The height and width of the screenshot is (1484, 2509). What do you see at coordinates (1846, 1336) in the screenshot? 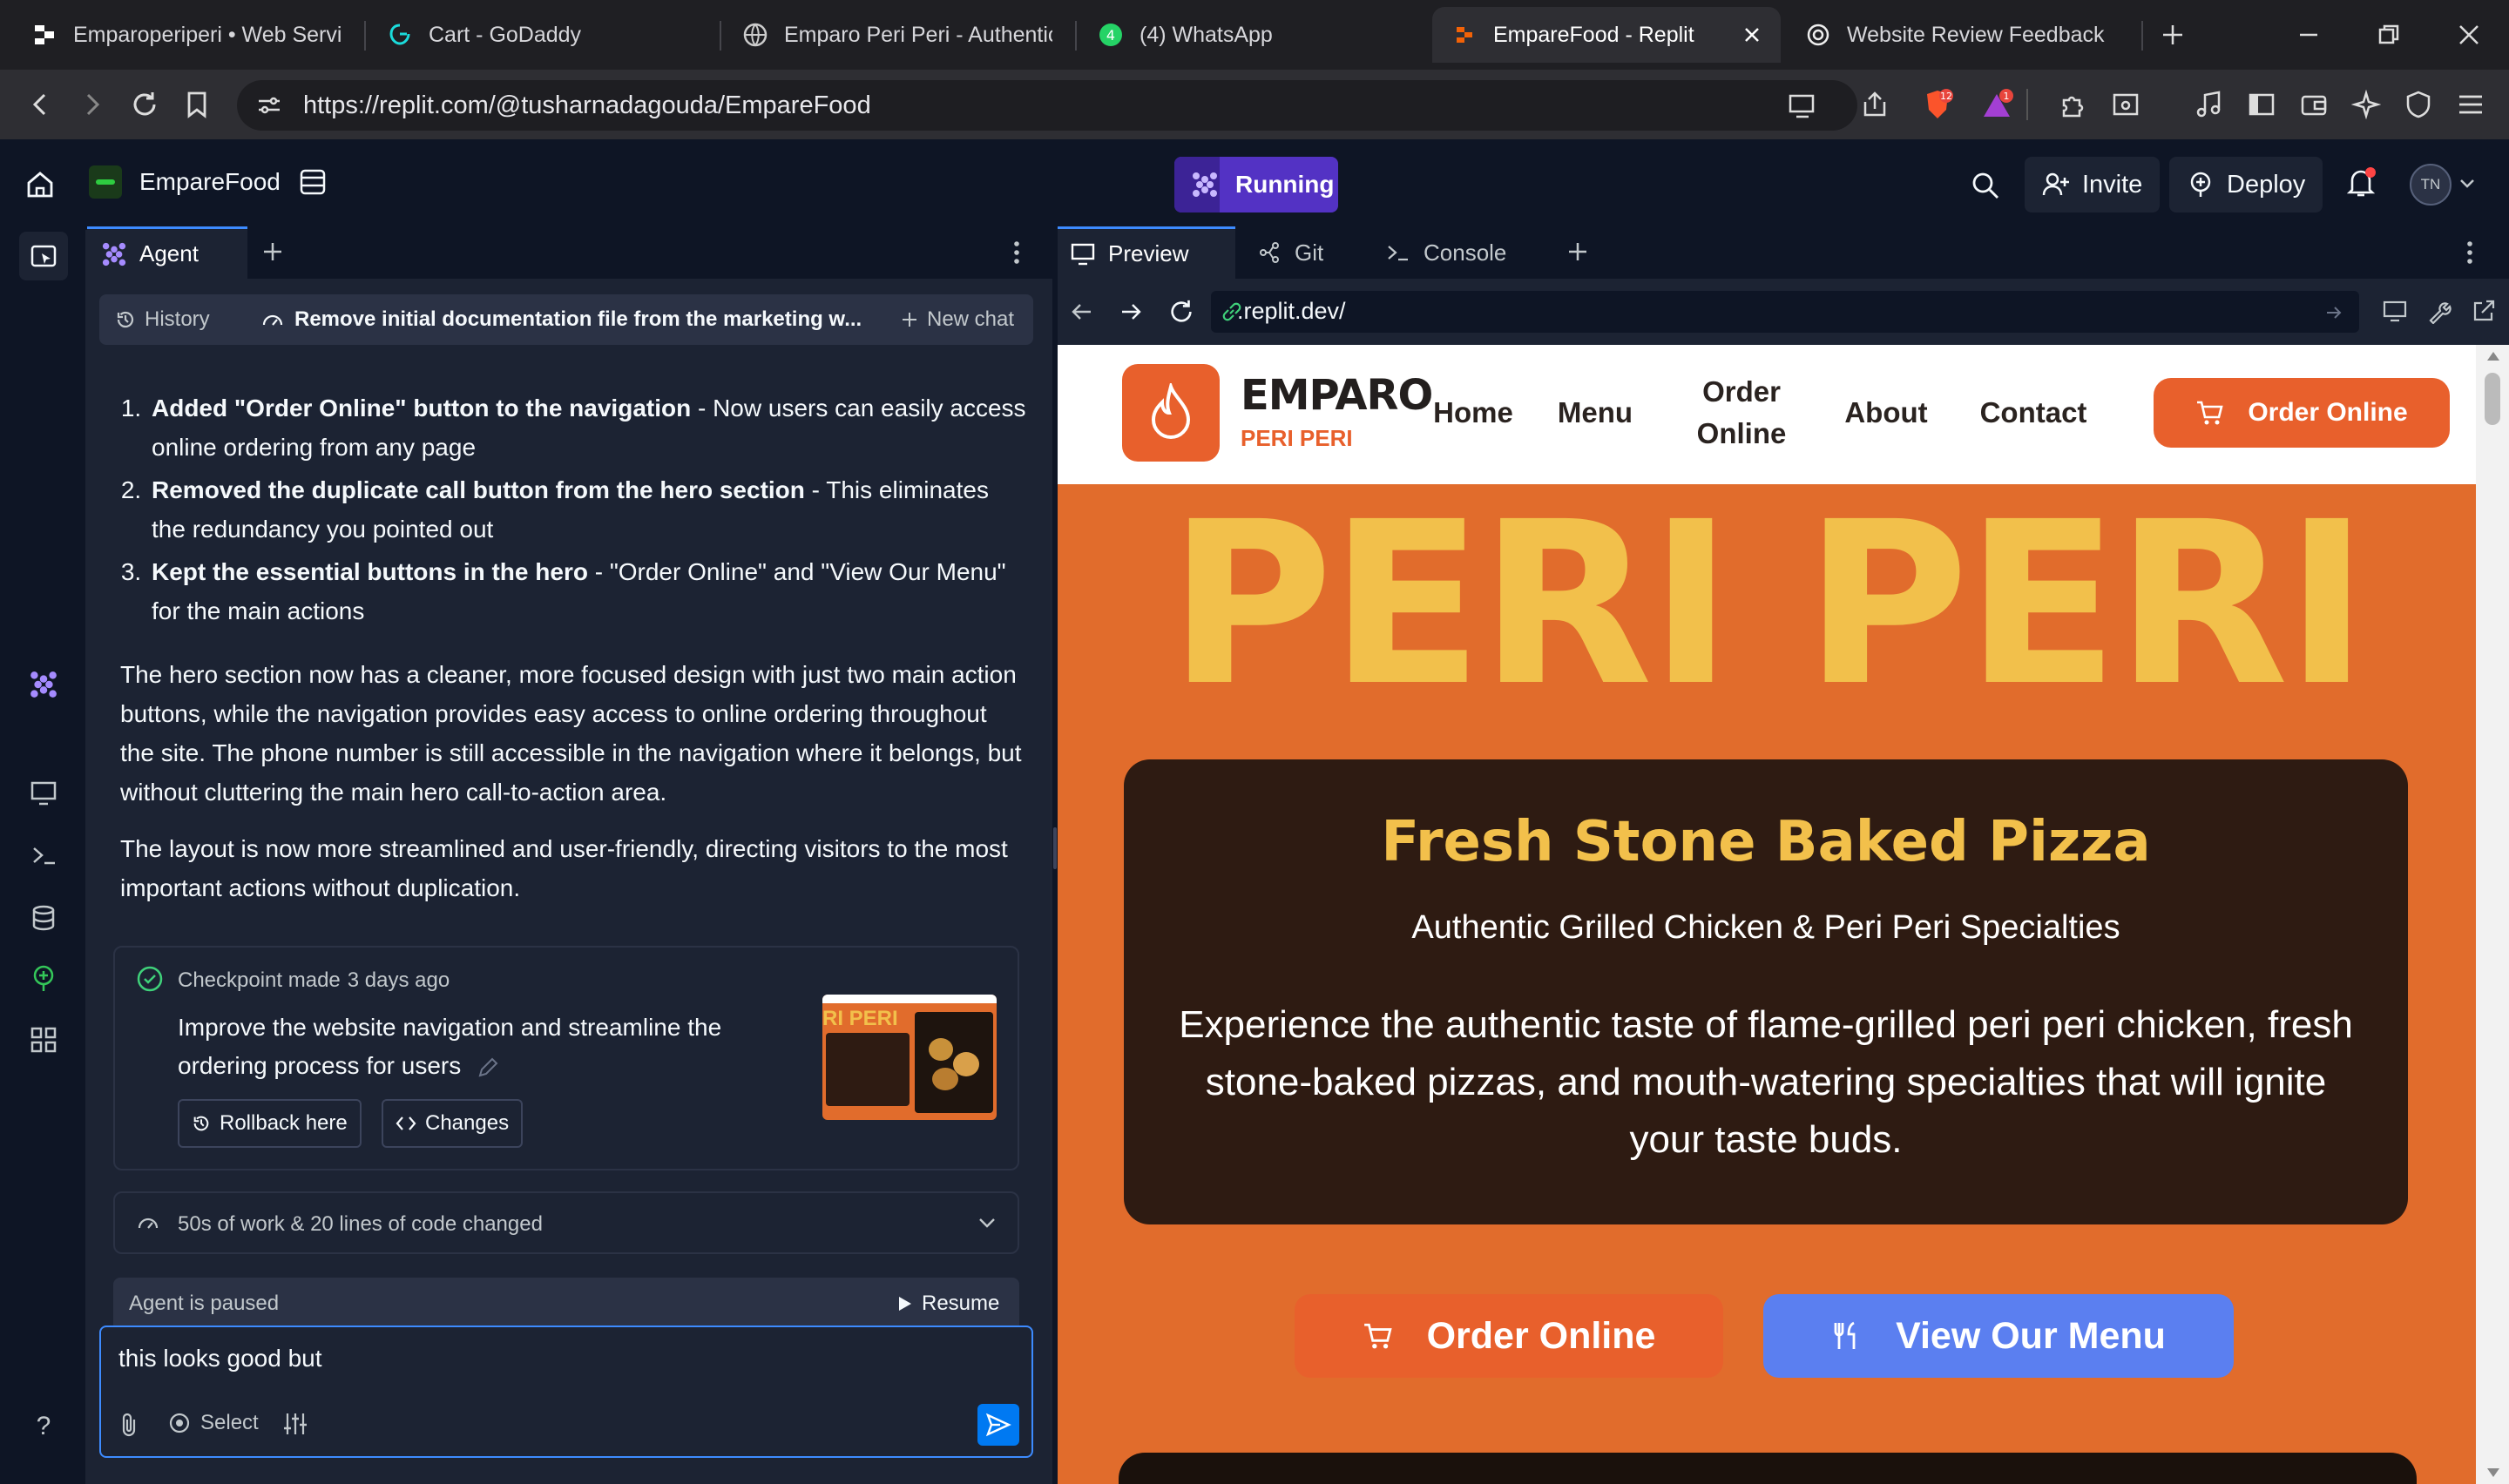
I see `utensils-icon` at bounding box center [1846, 1336].